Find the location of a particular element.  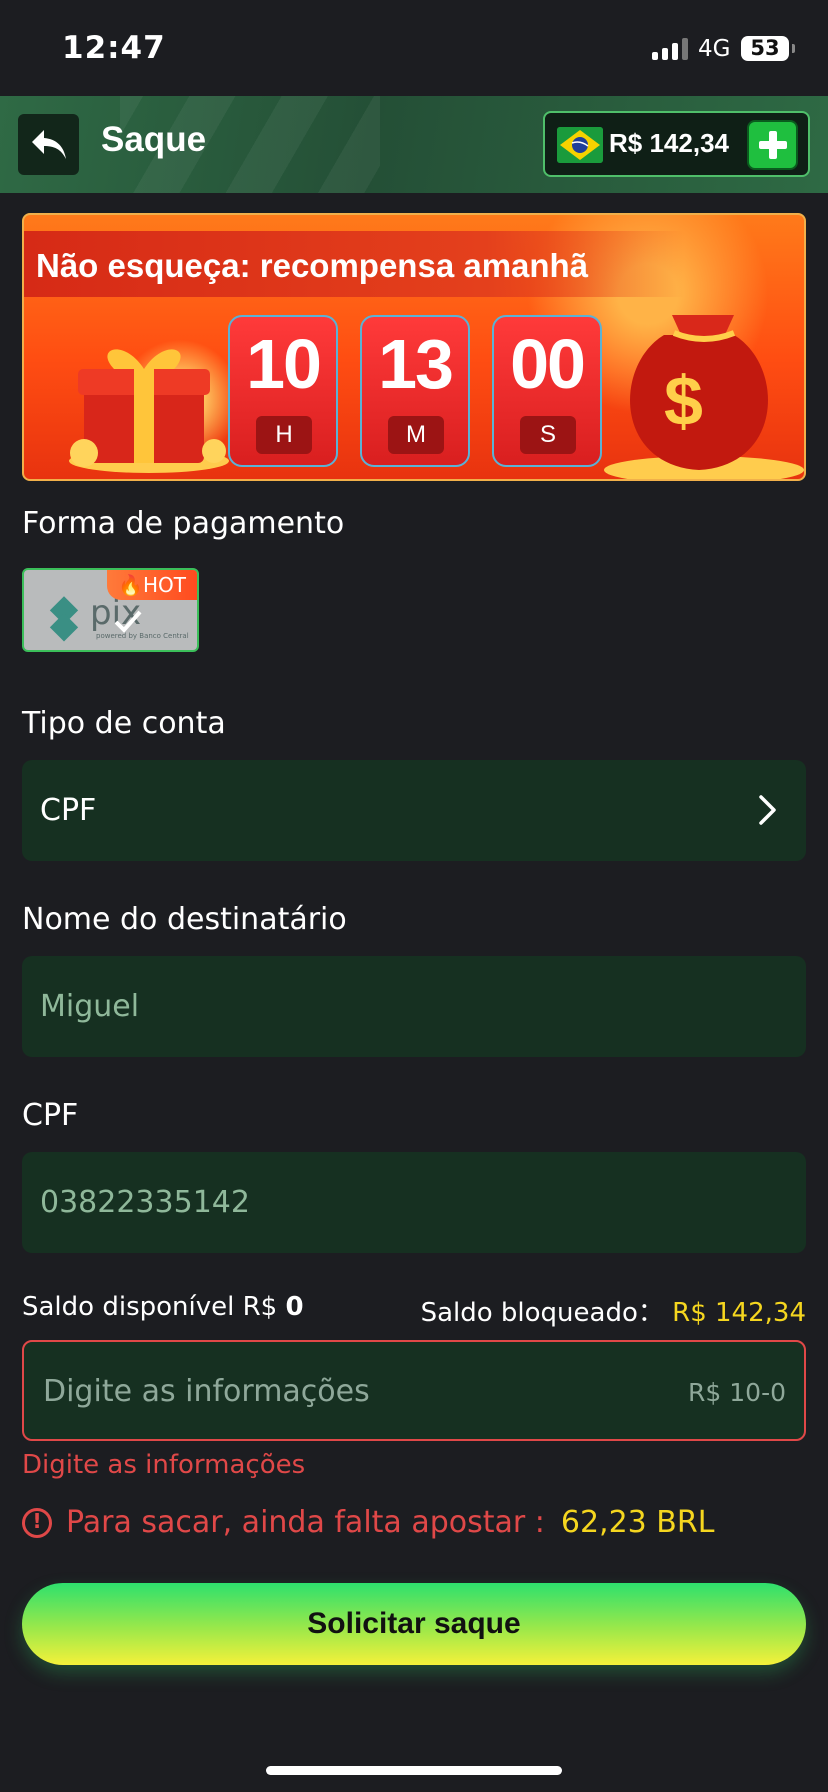

battery-icon: 53 is located at coordinates (768, 48).